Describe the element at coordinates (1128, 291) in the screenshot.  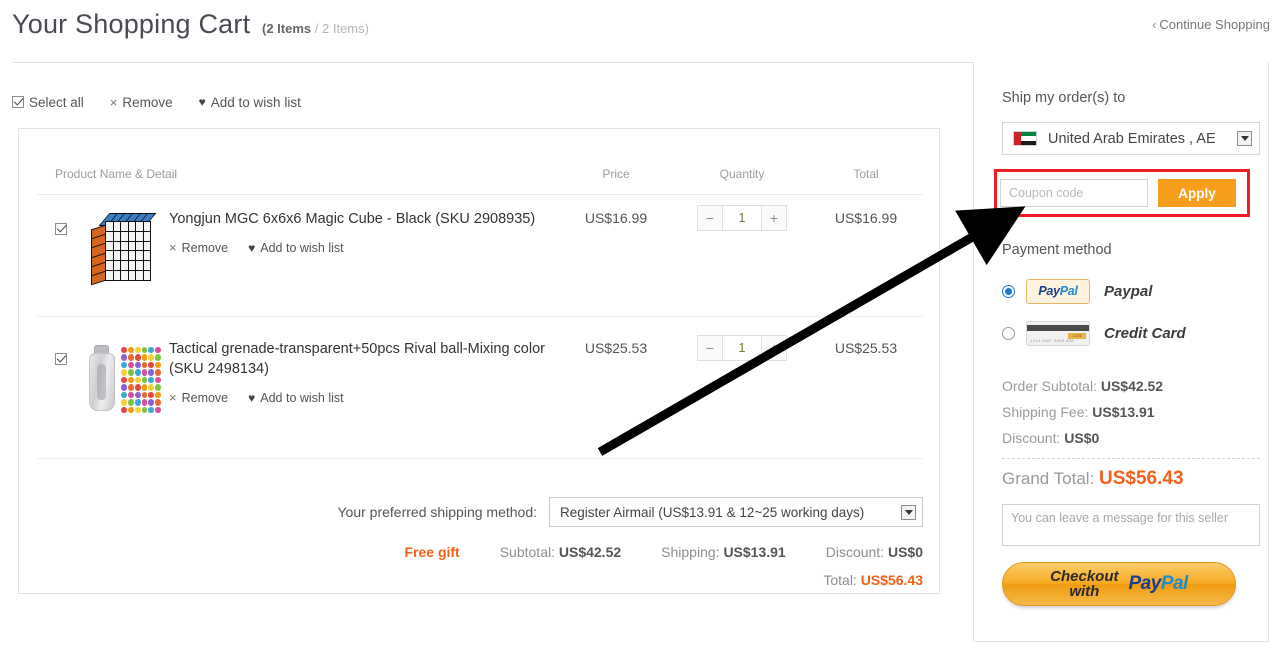
I see `payment-option-paypal-label: Paypal` at that location.